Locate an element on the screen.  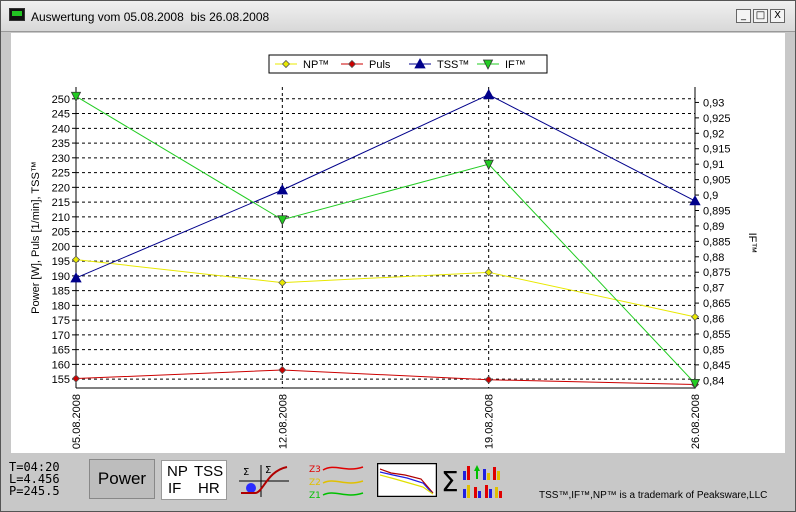
y-tick-label-right: 0,9 is located at coordinates (710, 196).